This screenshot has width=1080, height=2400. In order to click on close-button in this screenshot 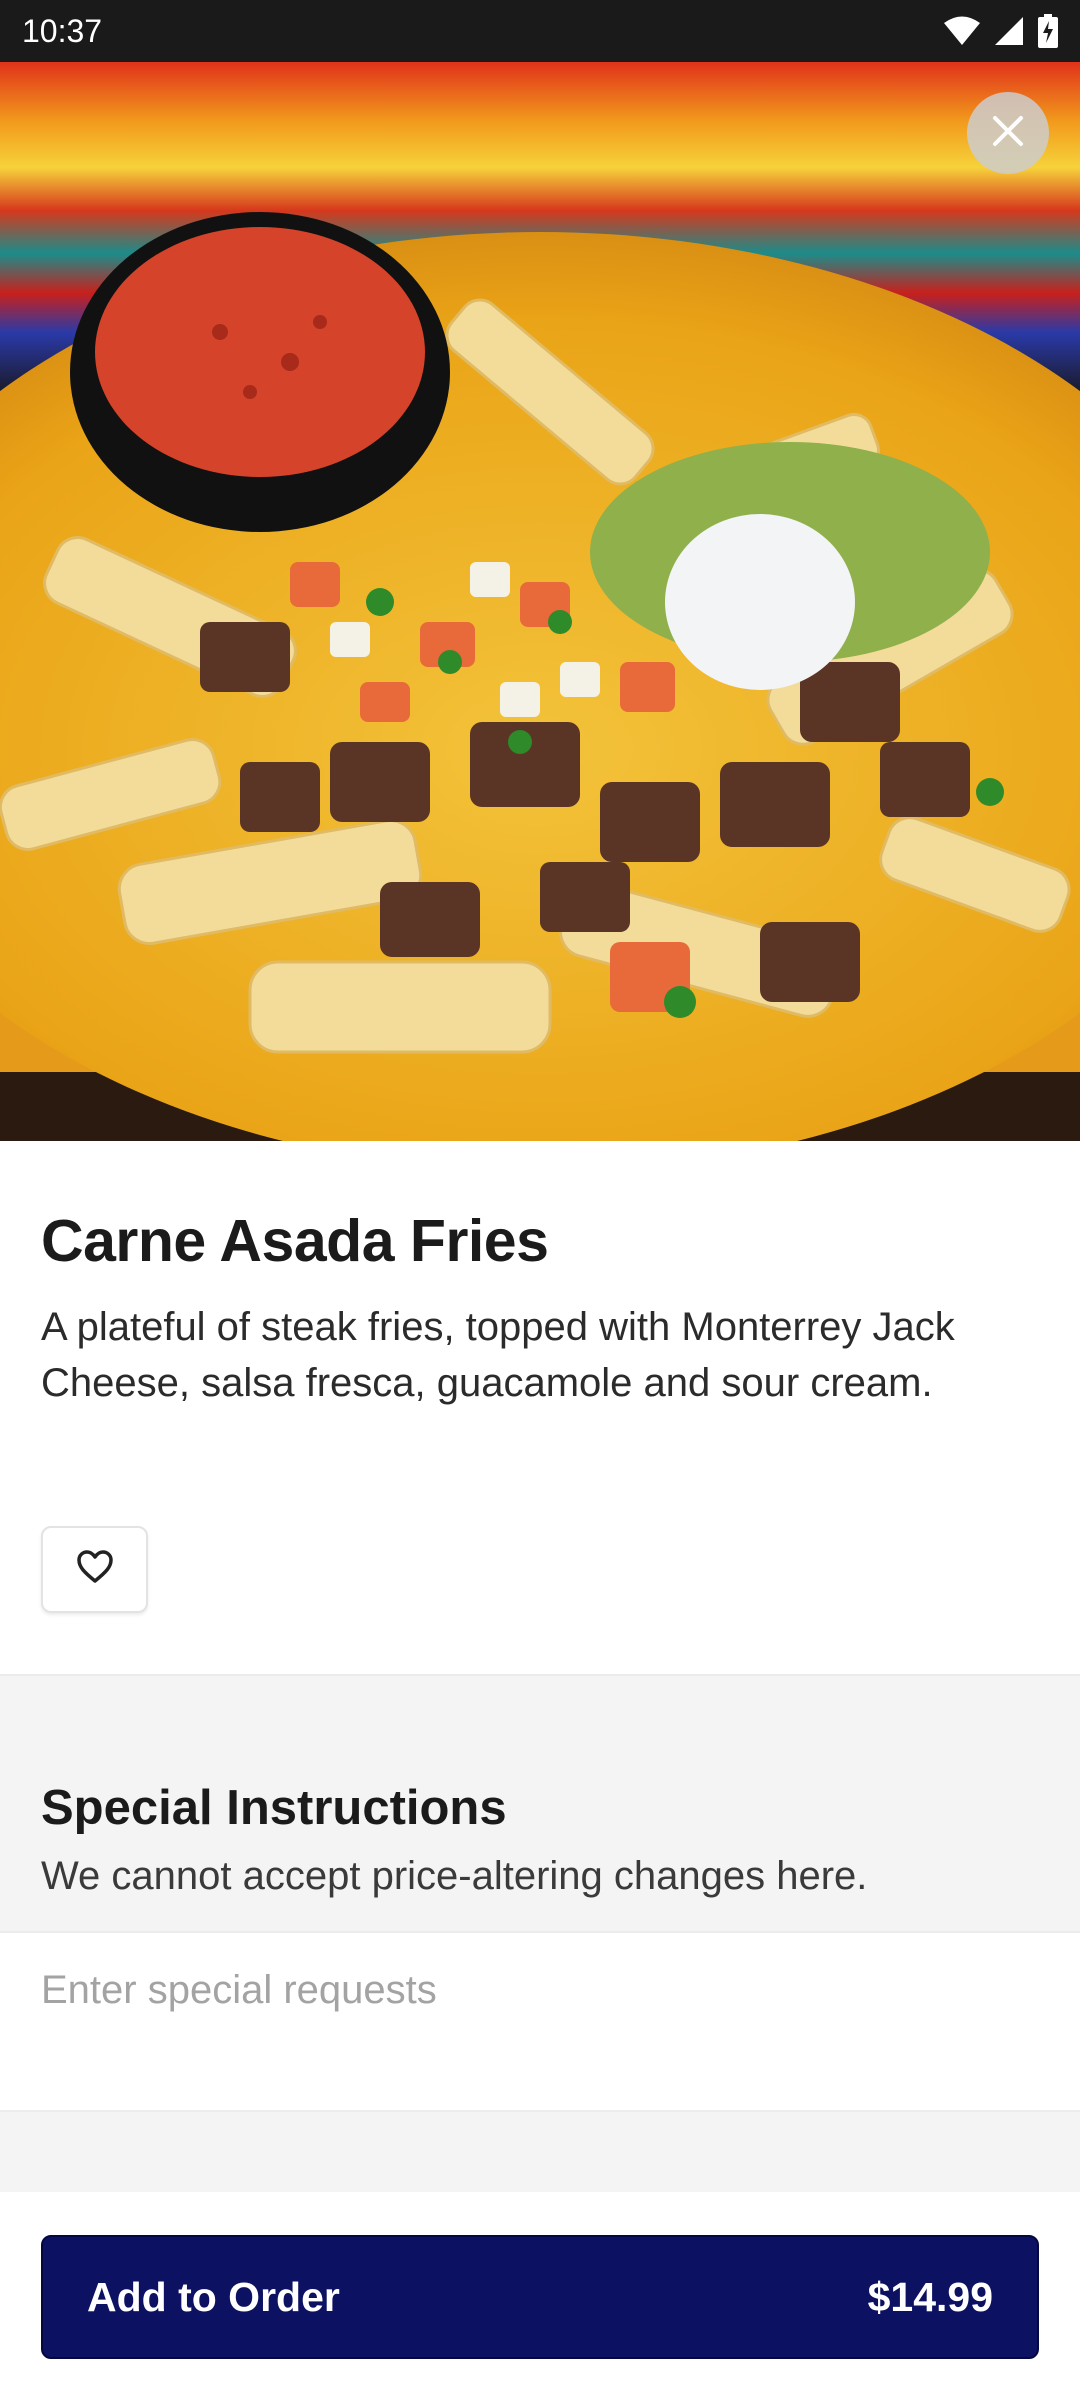, I will do `click(1008, 133)`.